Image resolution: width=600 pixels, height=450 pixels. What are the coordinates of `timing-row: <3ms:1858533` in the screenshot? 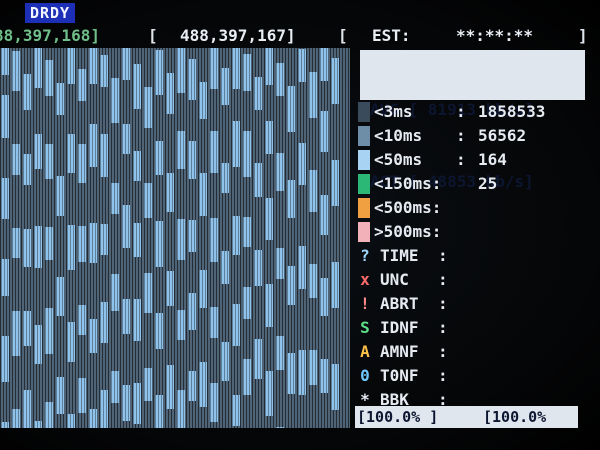 It's located at (478, 112).